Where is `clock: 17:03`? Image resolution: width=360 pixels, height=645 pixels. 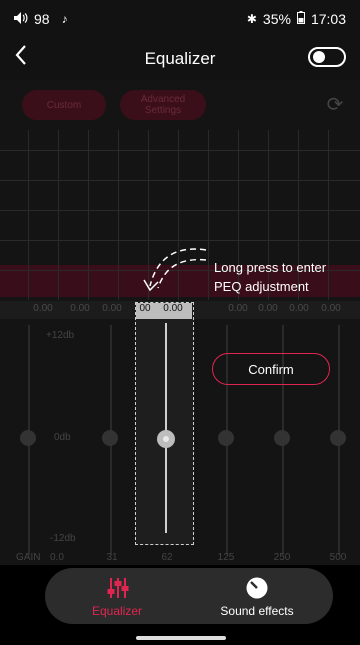 clock: 17:03 is located at coordinates (328, 19).